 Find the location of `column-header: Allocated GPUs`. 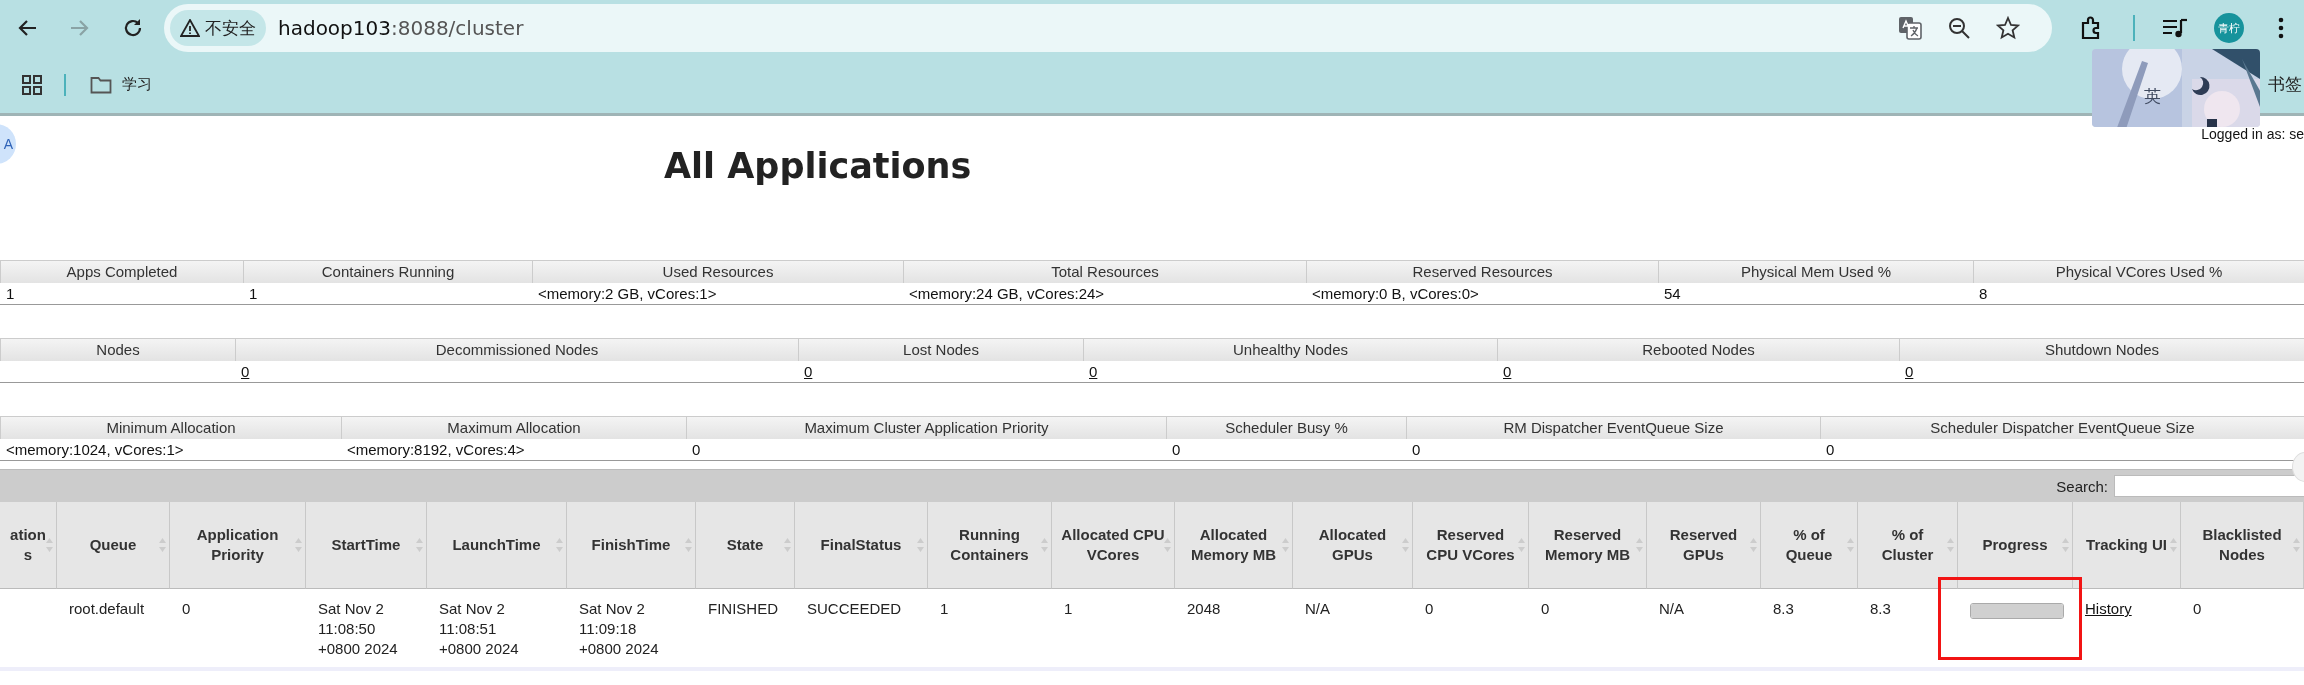

column-header: Allocated GPUs is located at coordinates (1353, 545).